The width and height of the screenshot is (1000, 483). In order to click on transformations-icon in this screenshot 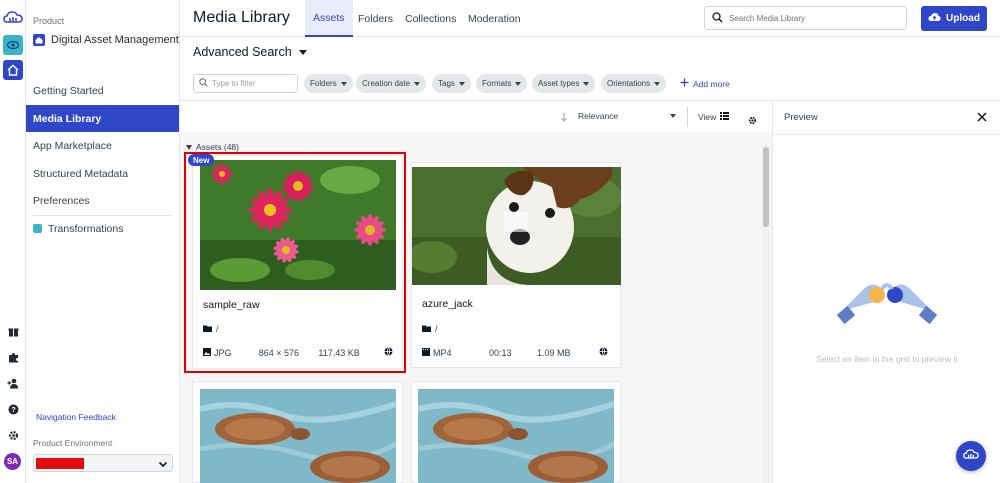, I will do `click(37, 228)`.